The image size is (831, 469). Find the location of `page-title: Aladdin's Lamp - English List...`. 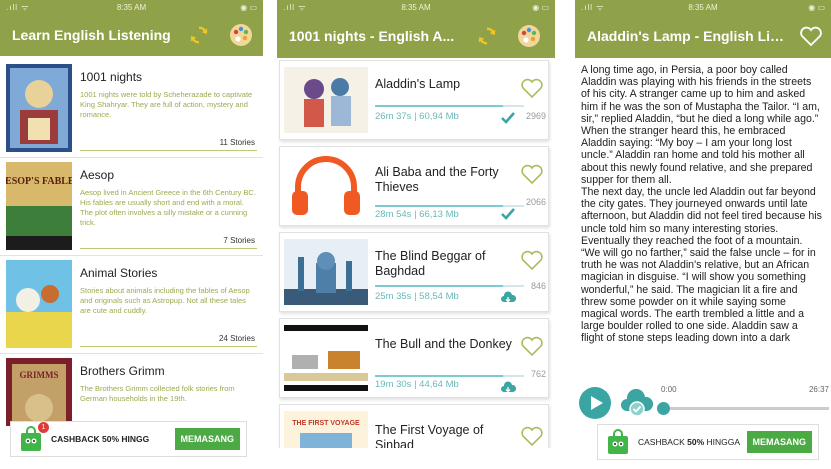

page-title: Aladdin's Lamp - English List... is located at coordinates (687, 36).